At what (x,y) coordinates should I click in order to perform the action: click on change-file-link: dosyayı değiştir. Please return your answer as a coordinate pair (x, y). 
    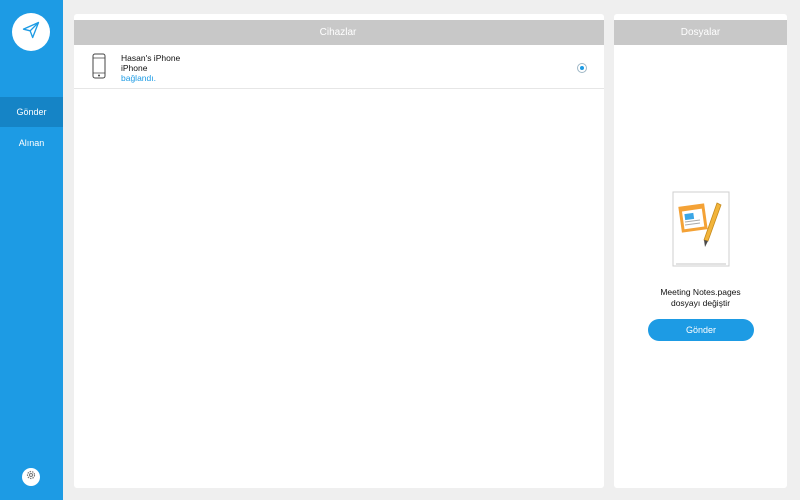
    Looking at the image, I should click on (700, 303).